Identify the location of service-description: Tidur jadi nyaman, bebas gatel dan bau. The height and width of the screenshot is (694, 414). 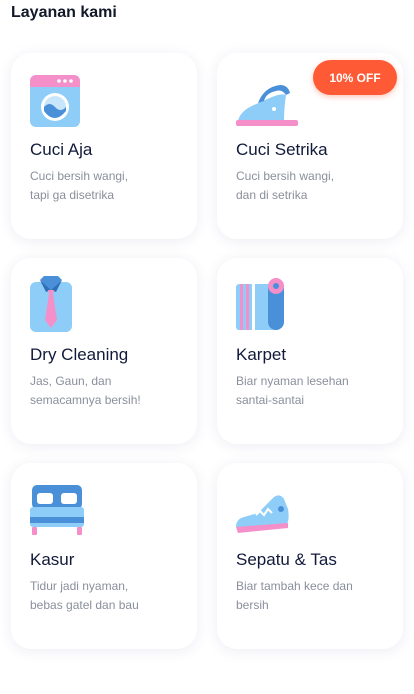
(84, 595).